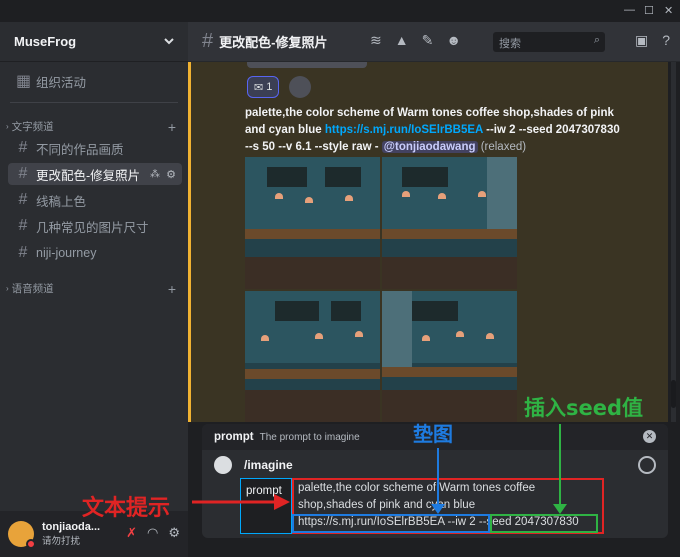 This screenshot has width=680, height=557. I want to click on seed-arrowhead, so click(560, 509).